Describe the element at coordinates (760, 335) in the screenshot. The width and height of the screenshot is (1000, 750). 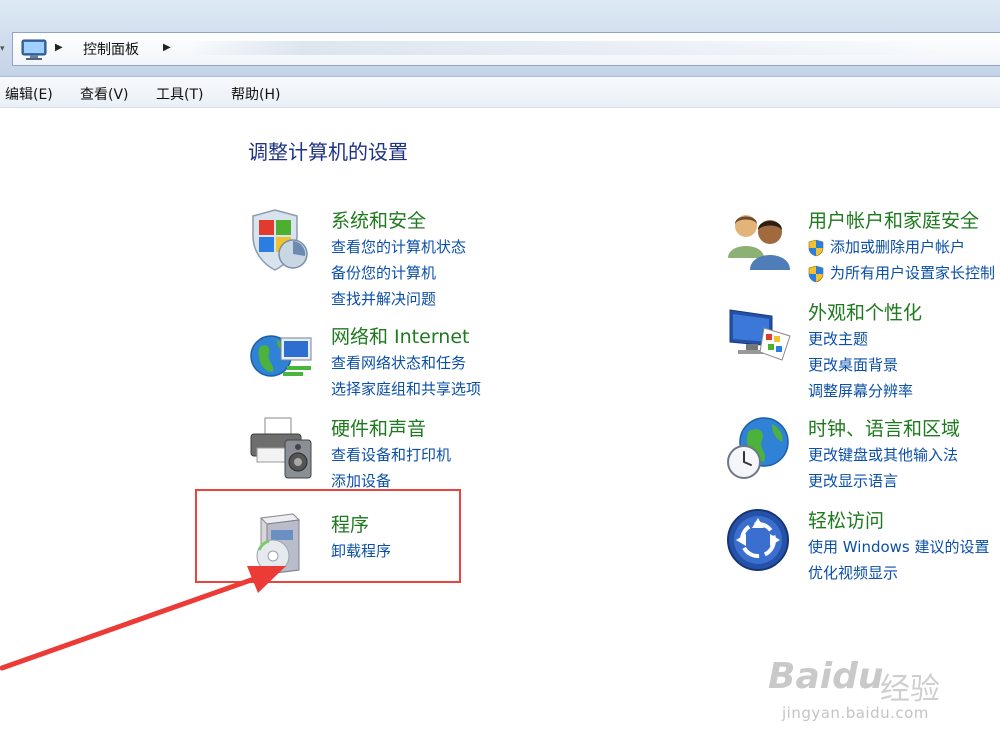
I see `monitor-palette-icon` at that location.